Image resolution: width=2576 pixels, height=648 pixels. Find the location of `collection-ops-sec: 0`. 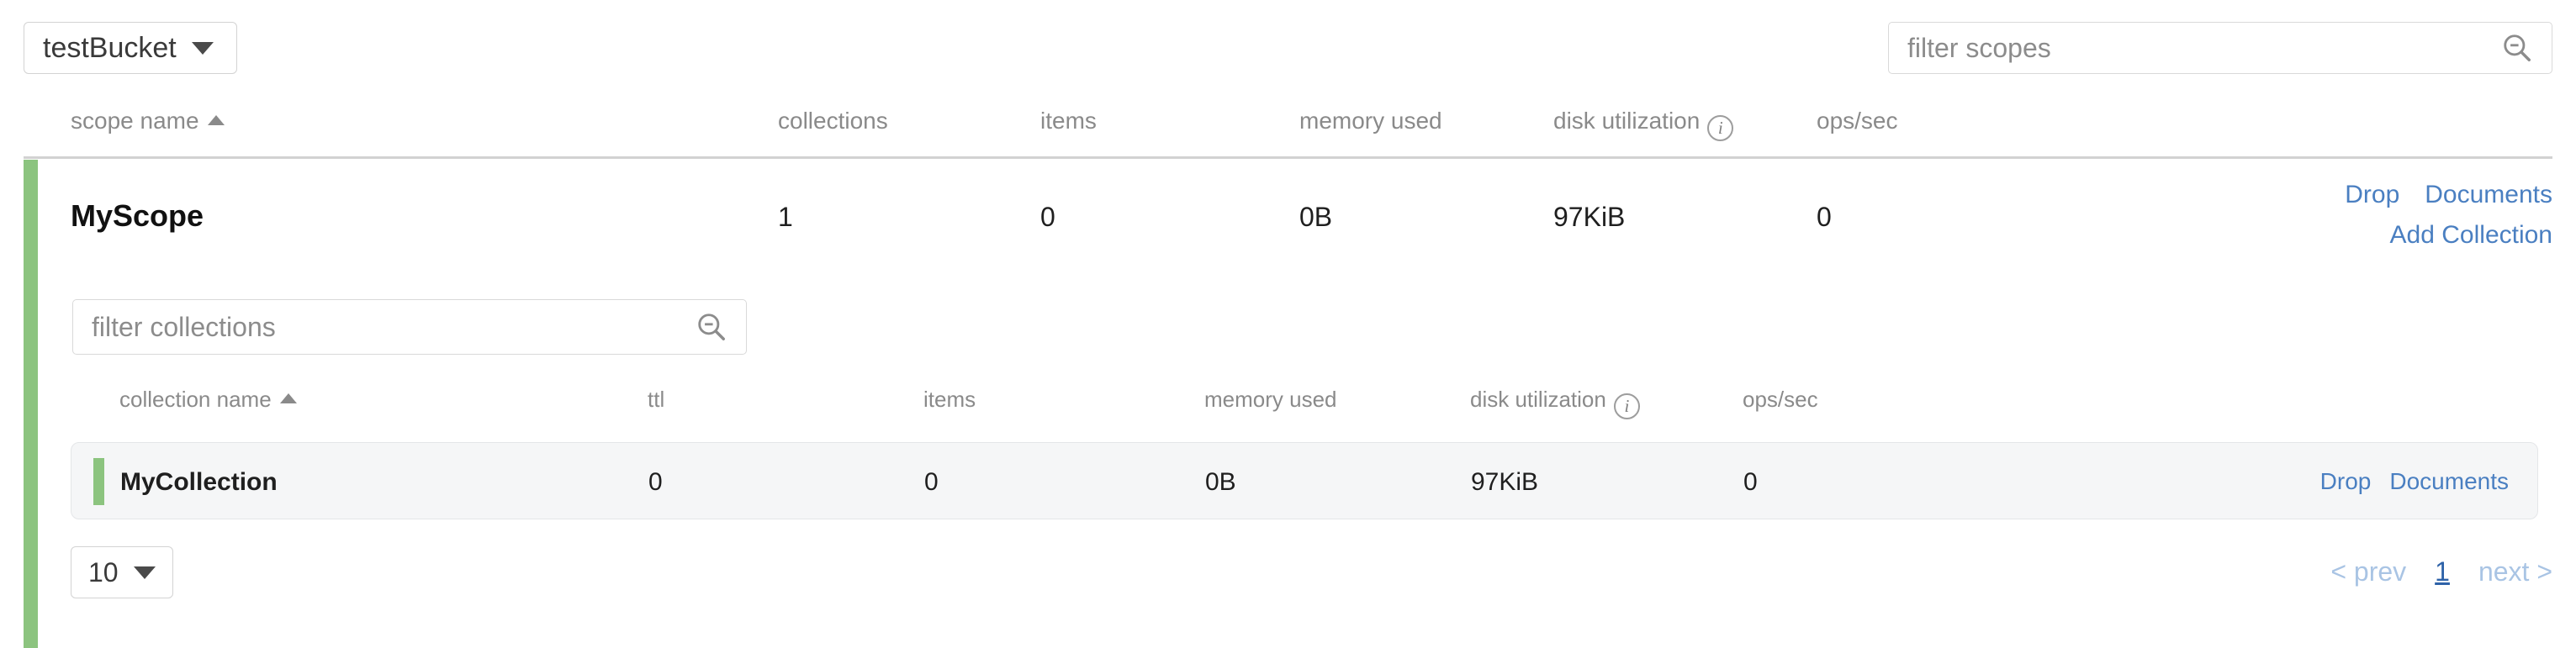

collection-ops-sec: 0 is located at coordinates (1750, 482).